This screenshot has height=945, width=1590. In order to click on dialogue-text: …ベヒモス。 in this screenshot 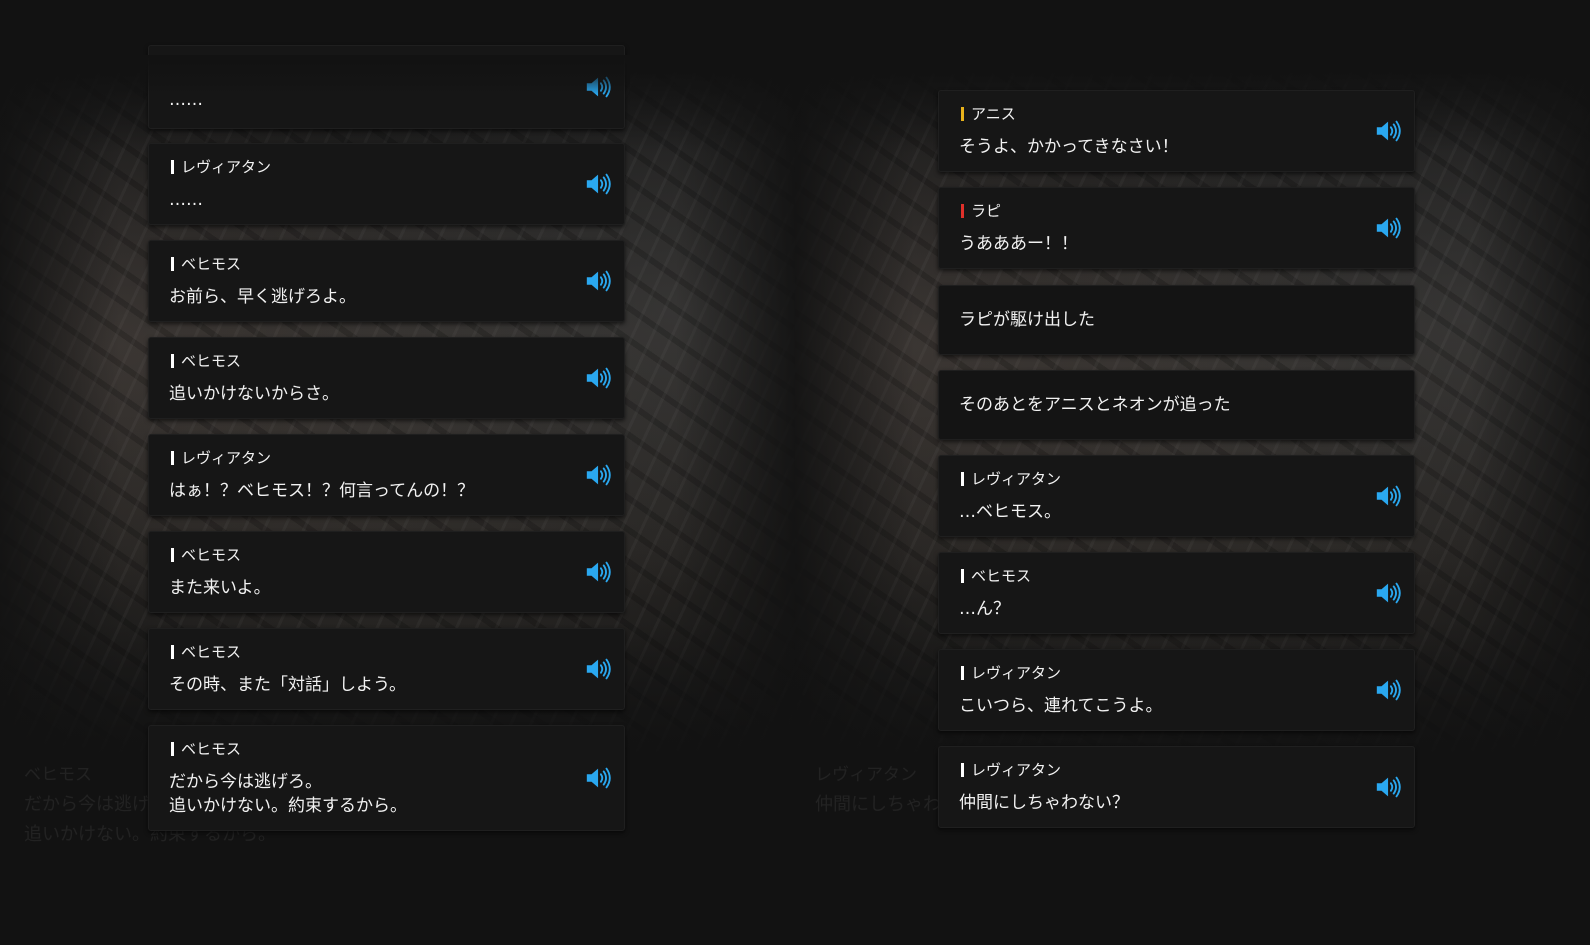, I will do `click(1010, 512)`.